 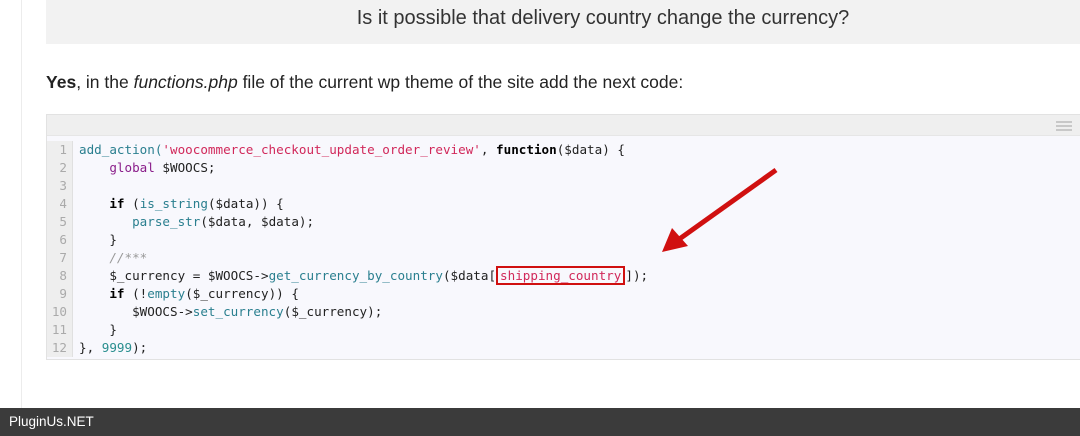 What do you see at coordinates (540, 422) in the screenshot?
I see `footer-bar: PluginUs.NET` at bounding box center [540, 422].